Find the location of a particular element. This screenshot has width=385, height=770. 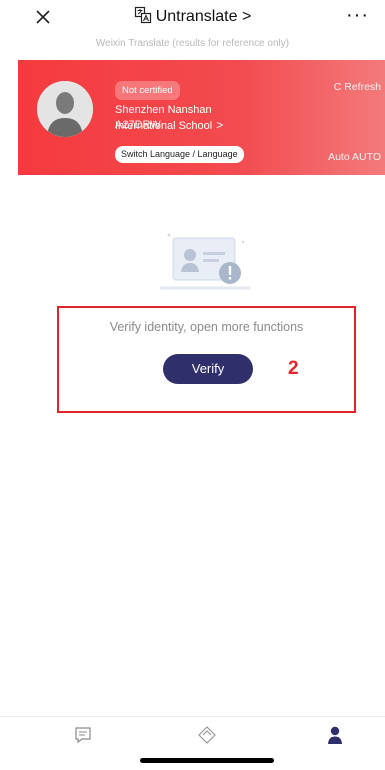

verify-button: Verify is located at coordinates (208, 369).